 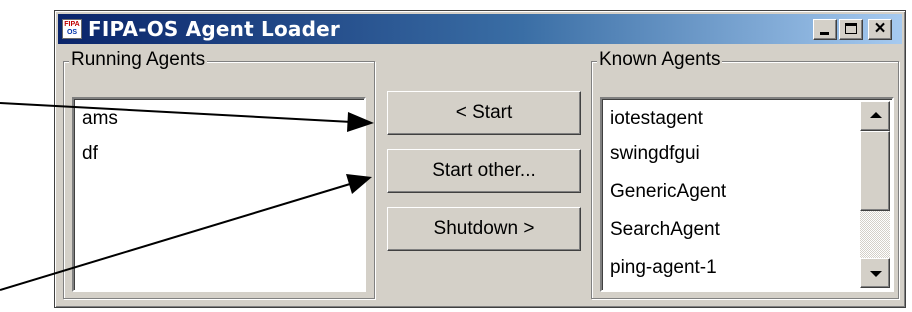 What do you see at coordinates (219, 154) in the screenshot?
I see `list-item: df` at bounding box center [219, 154].